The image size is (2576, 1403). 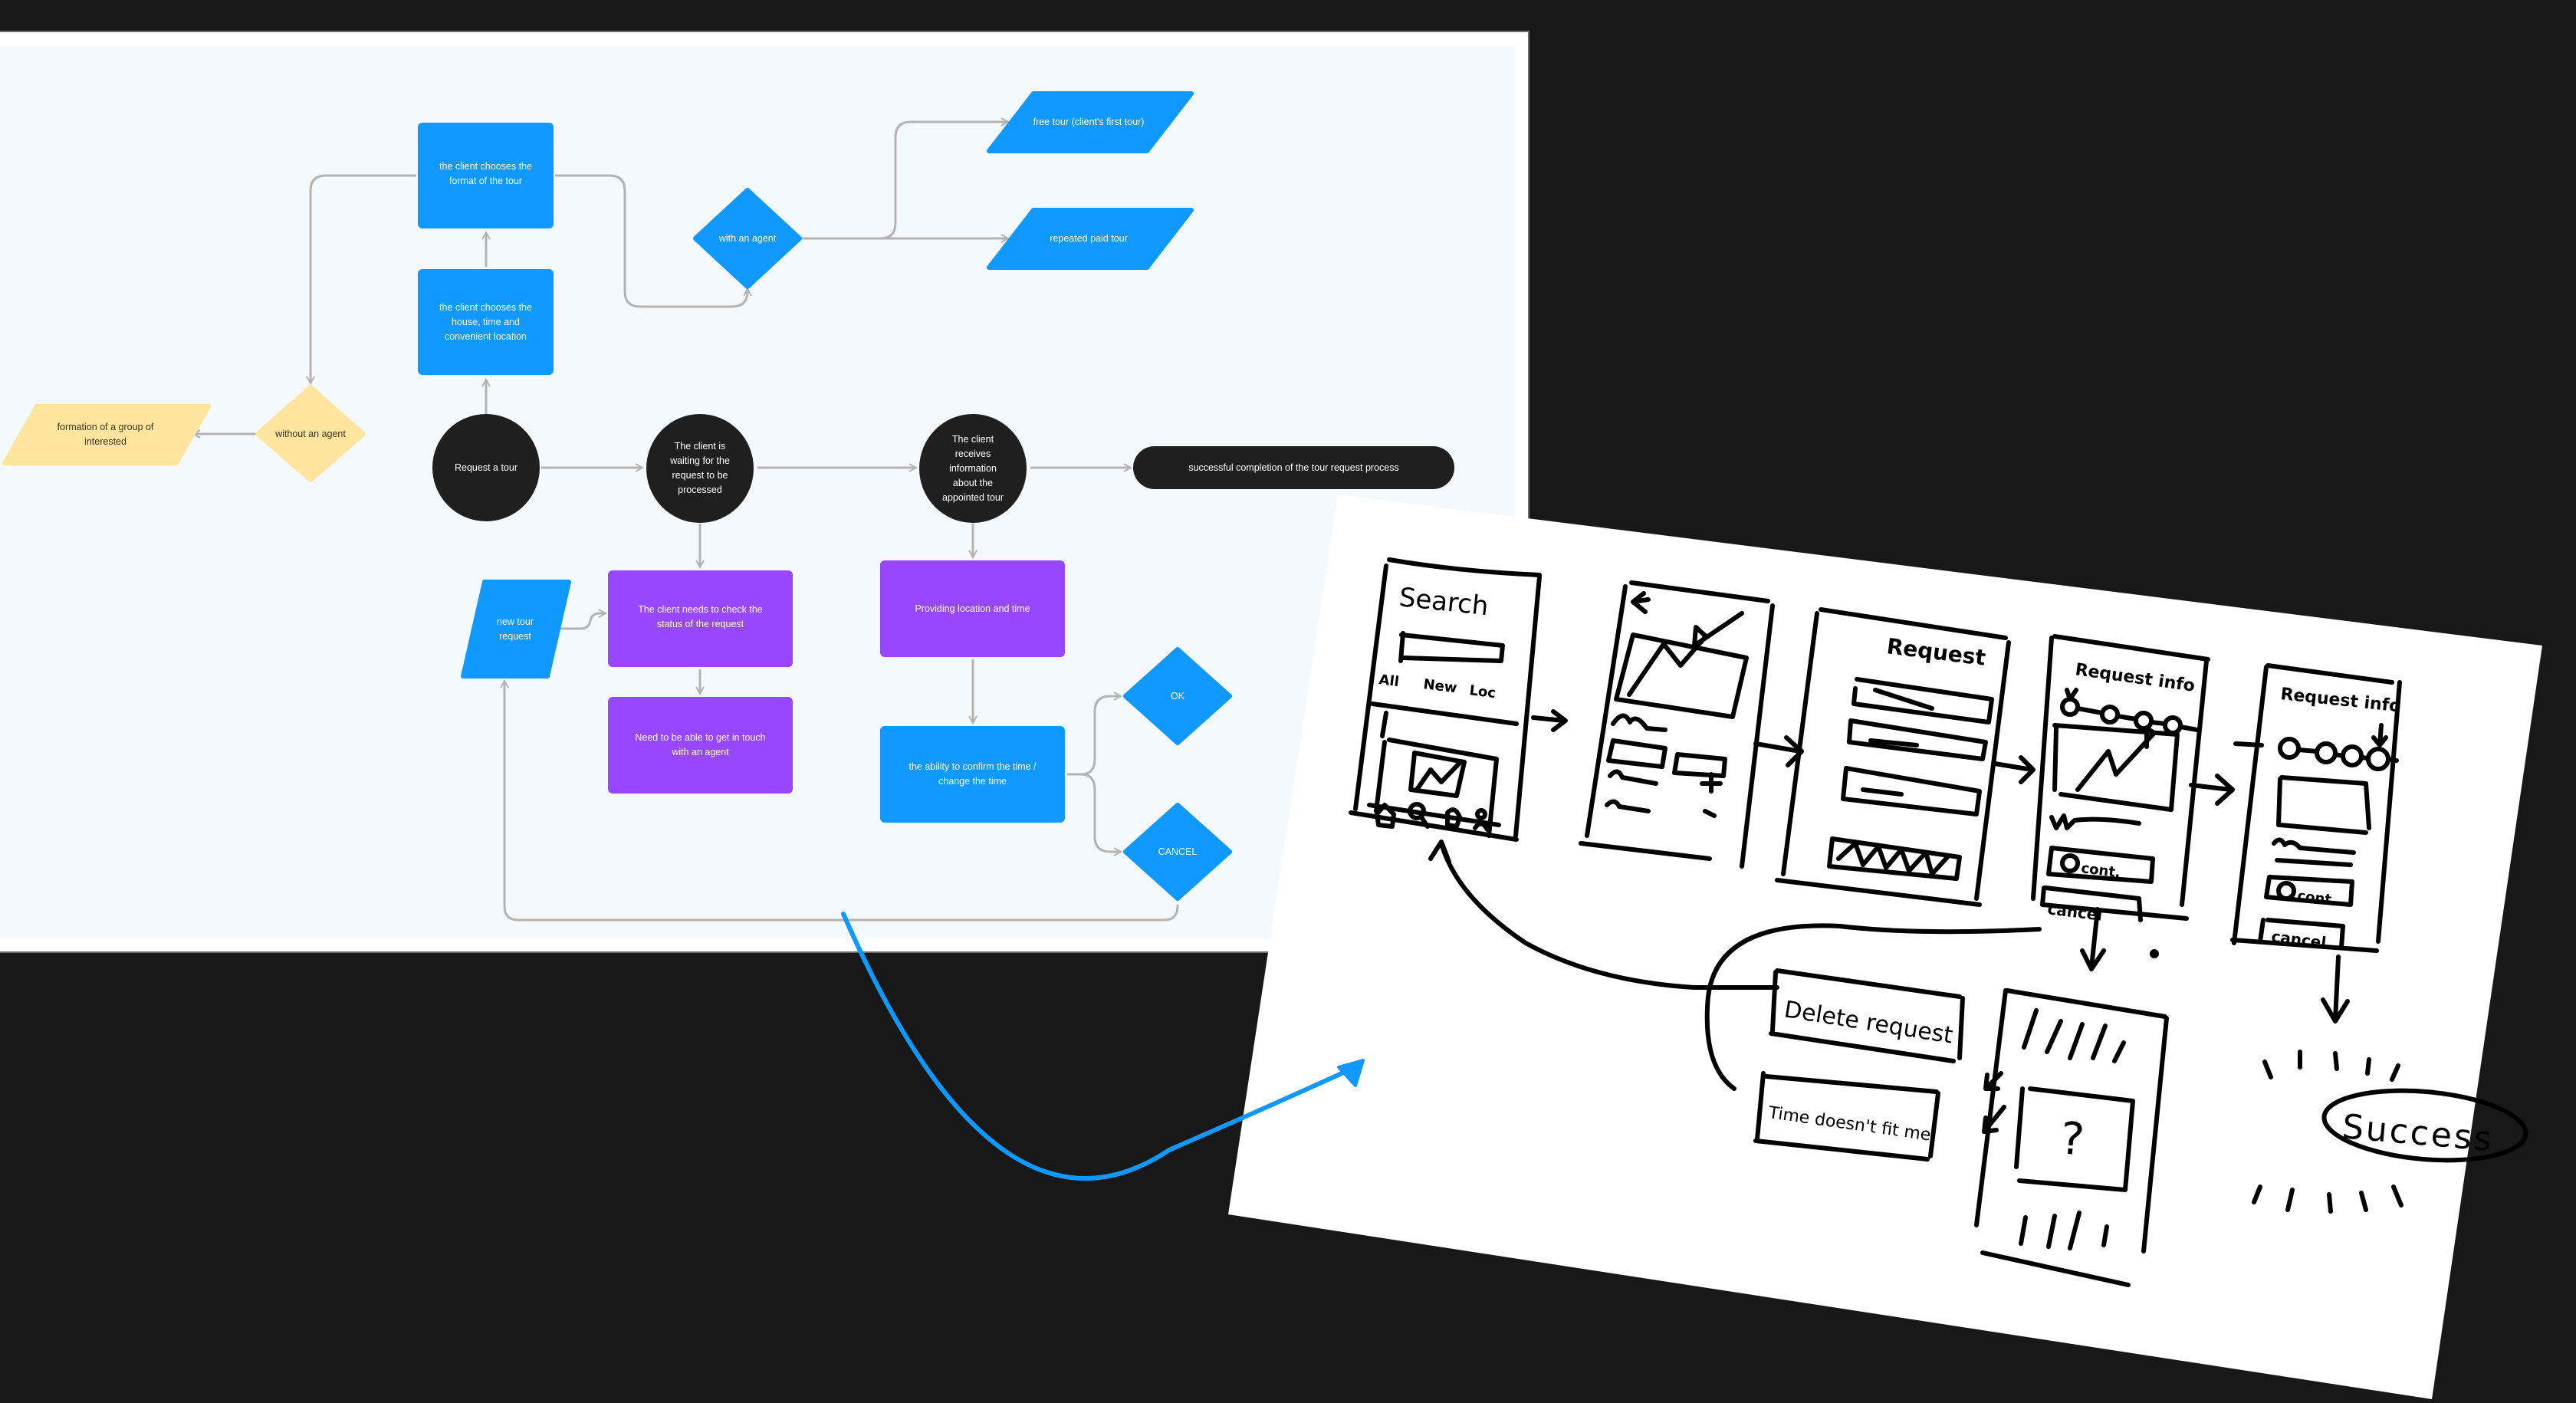 What do you see at coordinates (1482, 692) in the screenshot?
I see `sketch-search-tab-loc: Loc` at bounding box center [1482, 692].